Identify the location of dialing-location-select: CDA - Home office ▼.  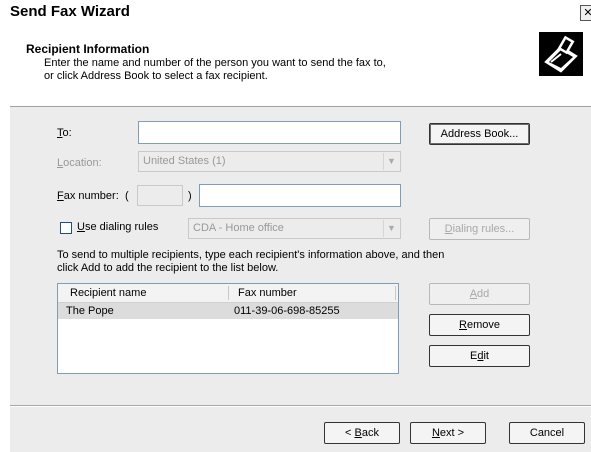
(294, 228).